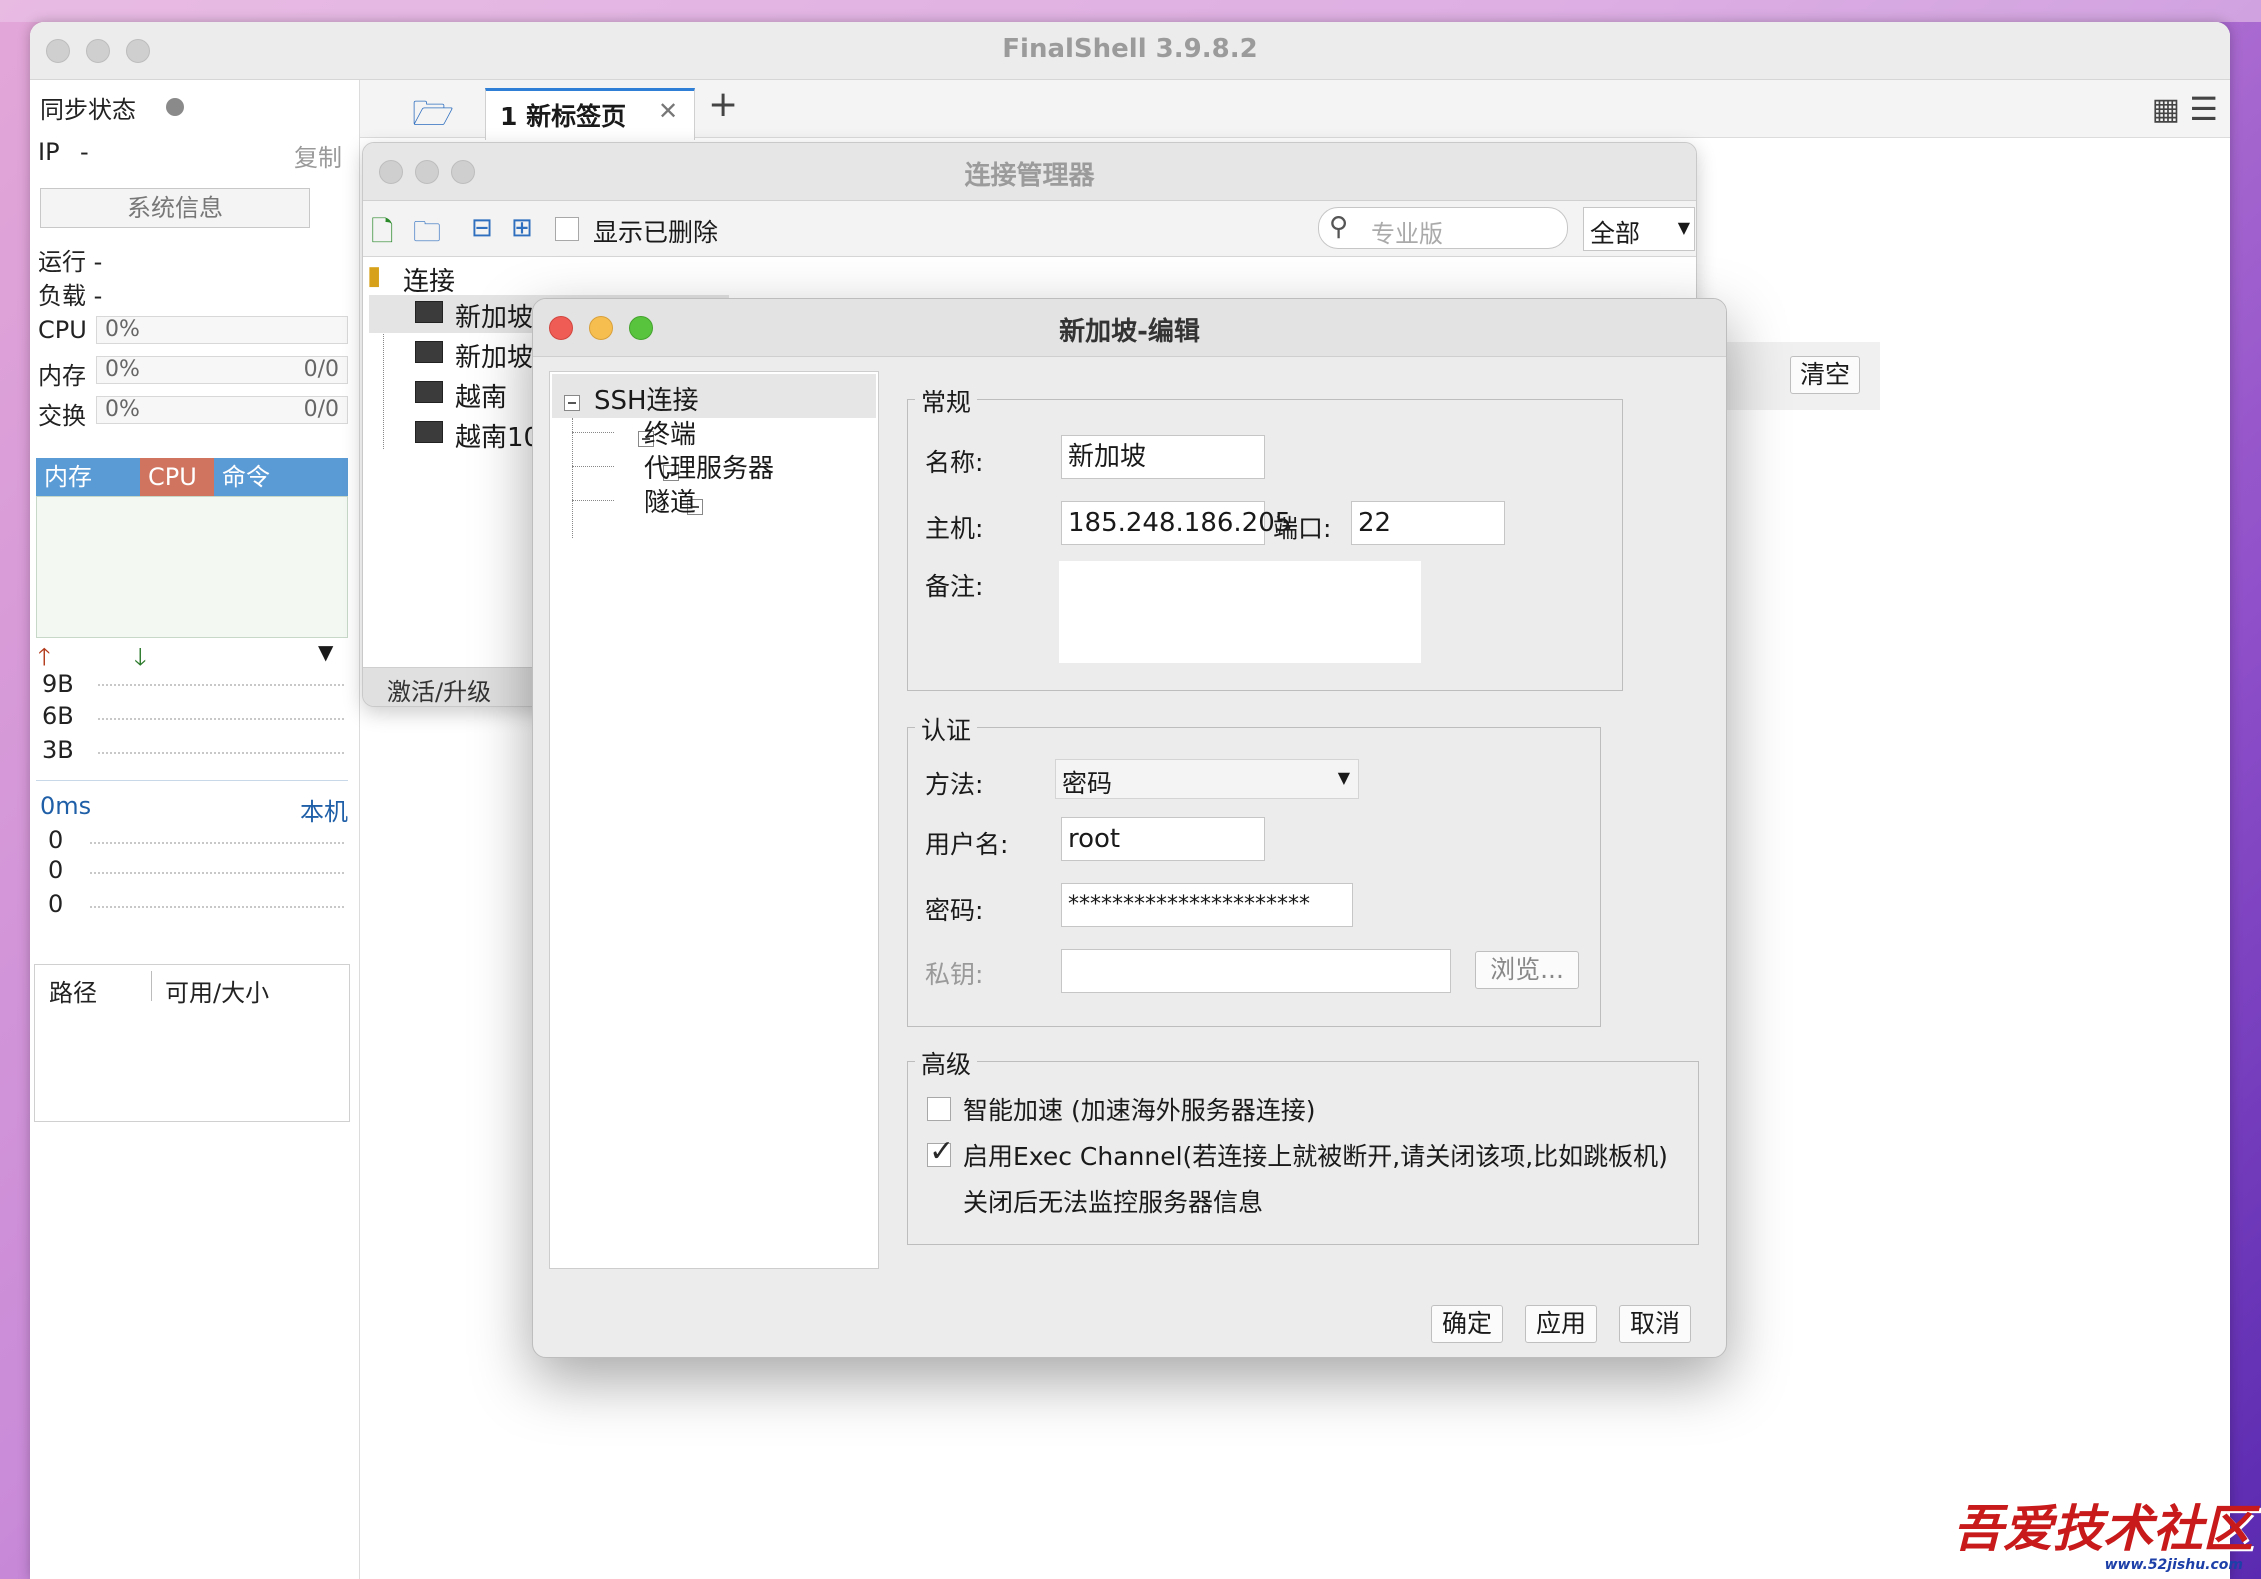 The height and width of the screenshot is (1579, 2261). What do you see at coordinates (374, 276) in the screenshot?
I see `folder-icon: ▮` at bounding box center [374, 276].